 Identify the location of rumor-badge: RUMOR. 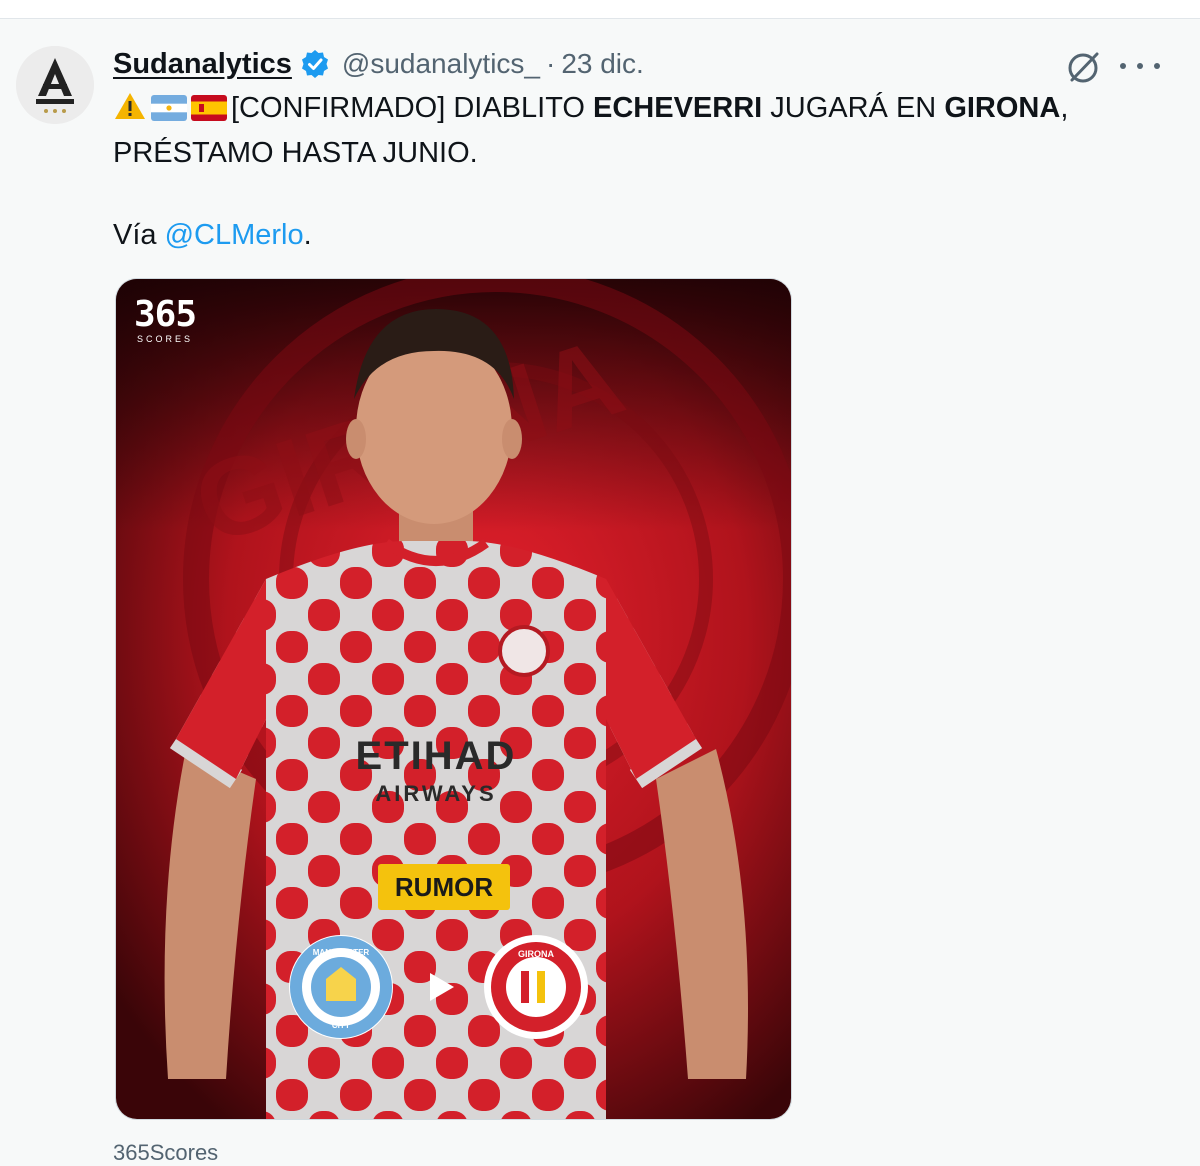
(444, 887).